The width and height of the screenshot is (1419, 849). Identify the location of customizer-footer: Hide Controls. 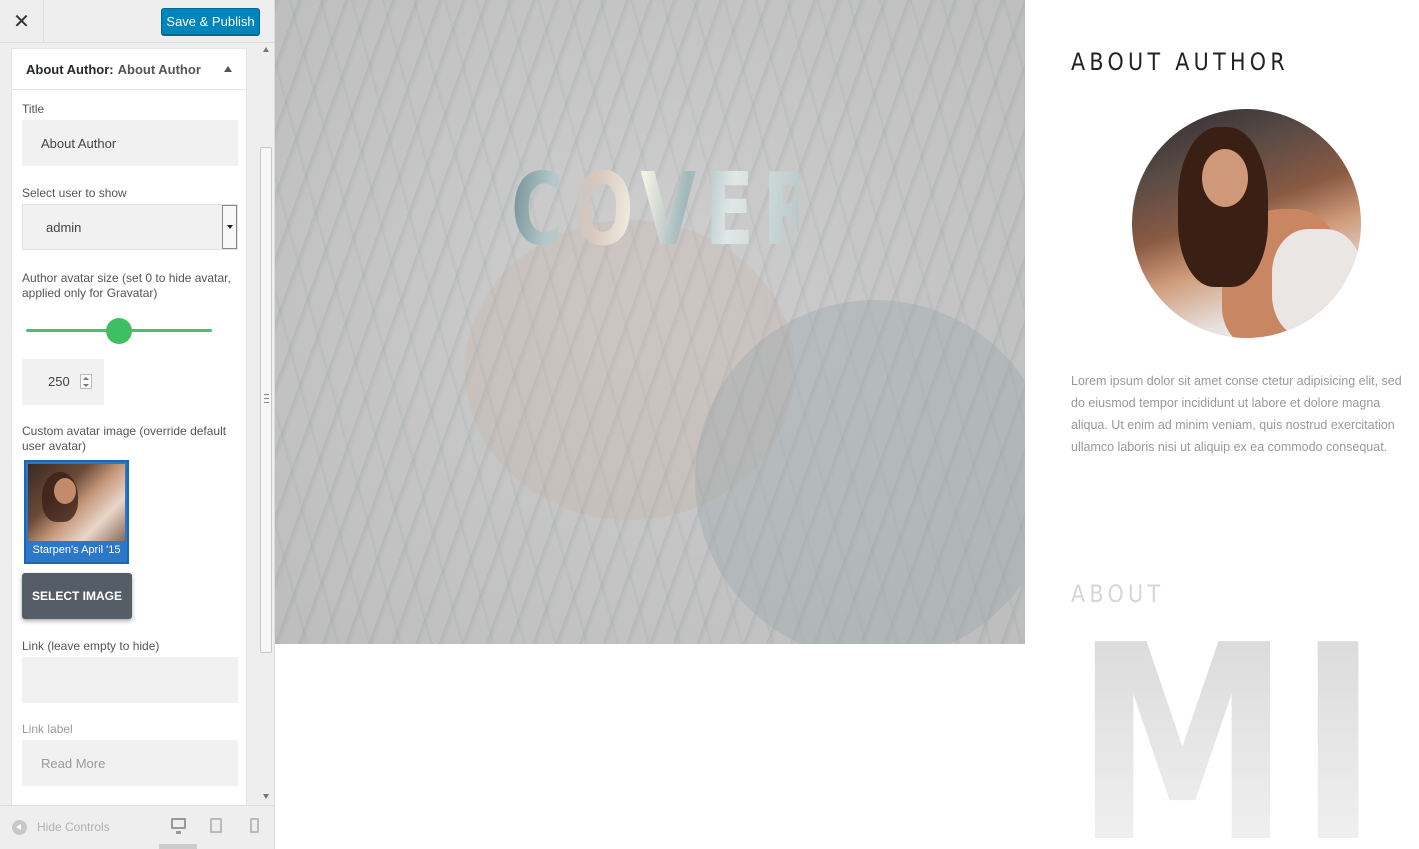
(137, 827).